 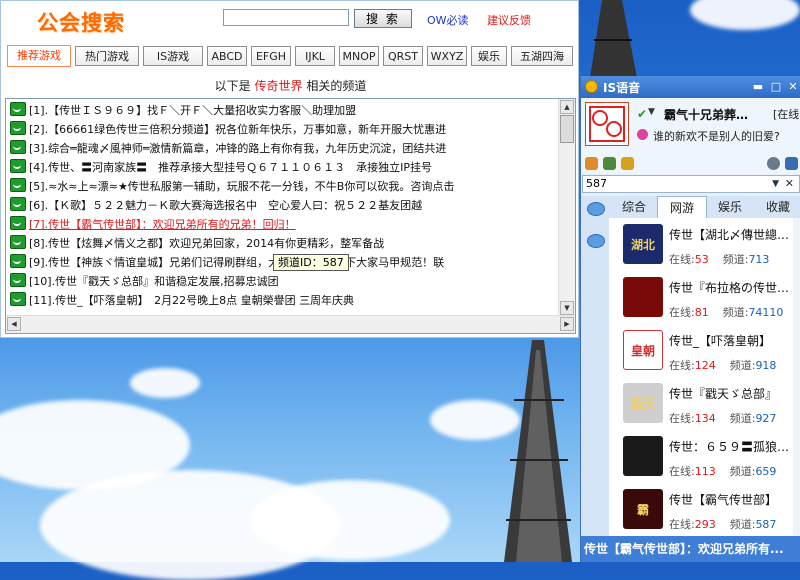 What do you see at coordinates (14, 324) in the screenshot?
I see `scroll-left-icon: ◀` at bounding box center [14, 324].